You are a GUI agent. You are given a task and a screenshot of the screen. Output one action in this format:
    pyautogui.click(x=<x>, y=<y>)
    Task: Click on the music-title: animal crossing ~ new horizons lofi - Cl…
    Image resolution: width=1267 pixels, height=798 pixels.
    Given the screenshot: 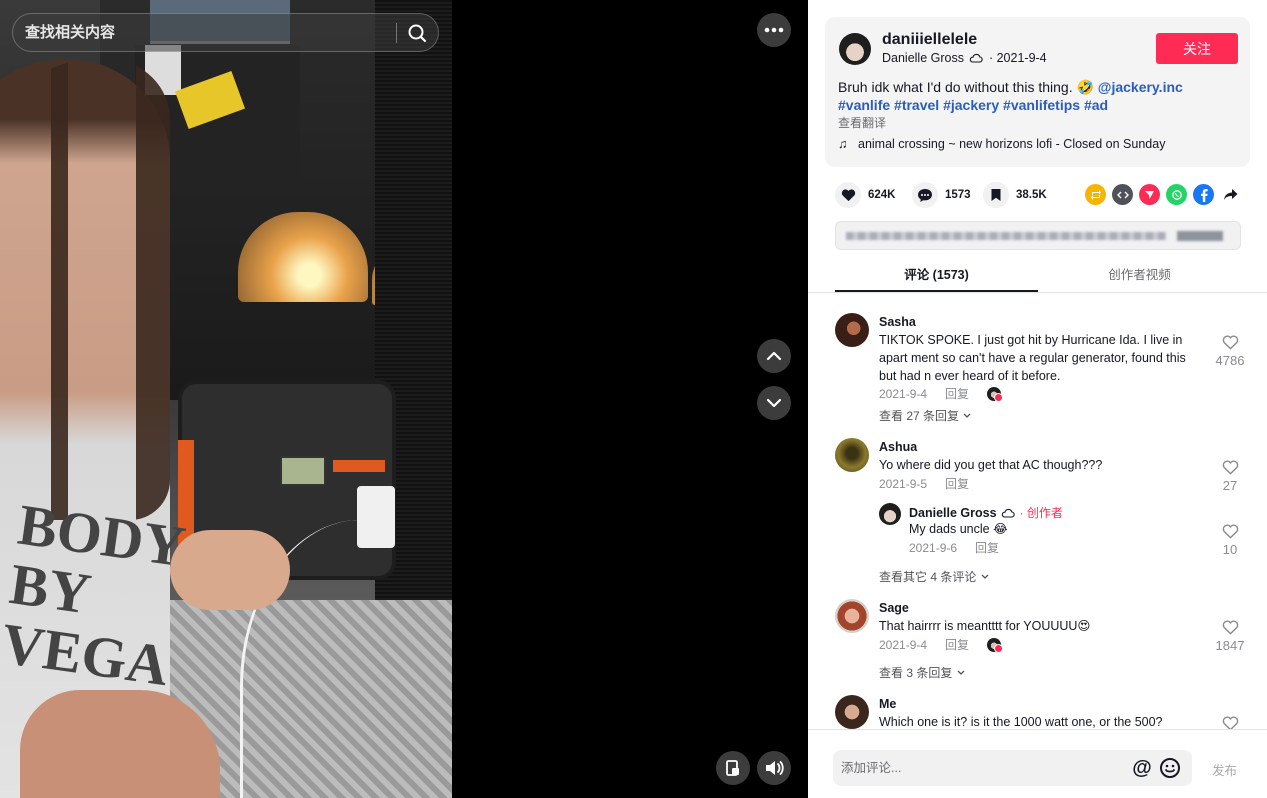 What is the action you would take?
    pyautogui.click(x=1012, y=144)
    